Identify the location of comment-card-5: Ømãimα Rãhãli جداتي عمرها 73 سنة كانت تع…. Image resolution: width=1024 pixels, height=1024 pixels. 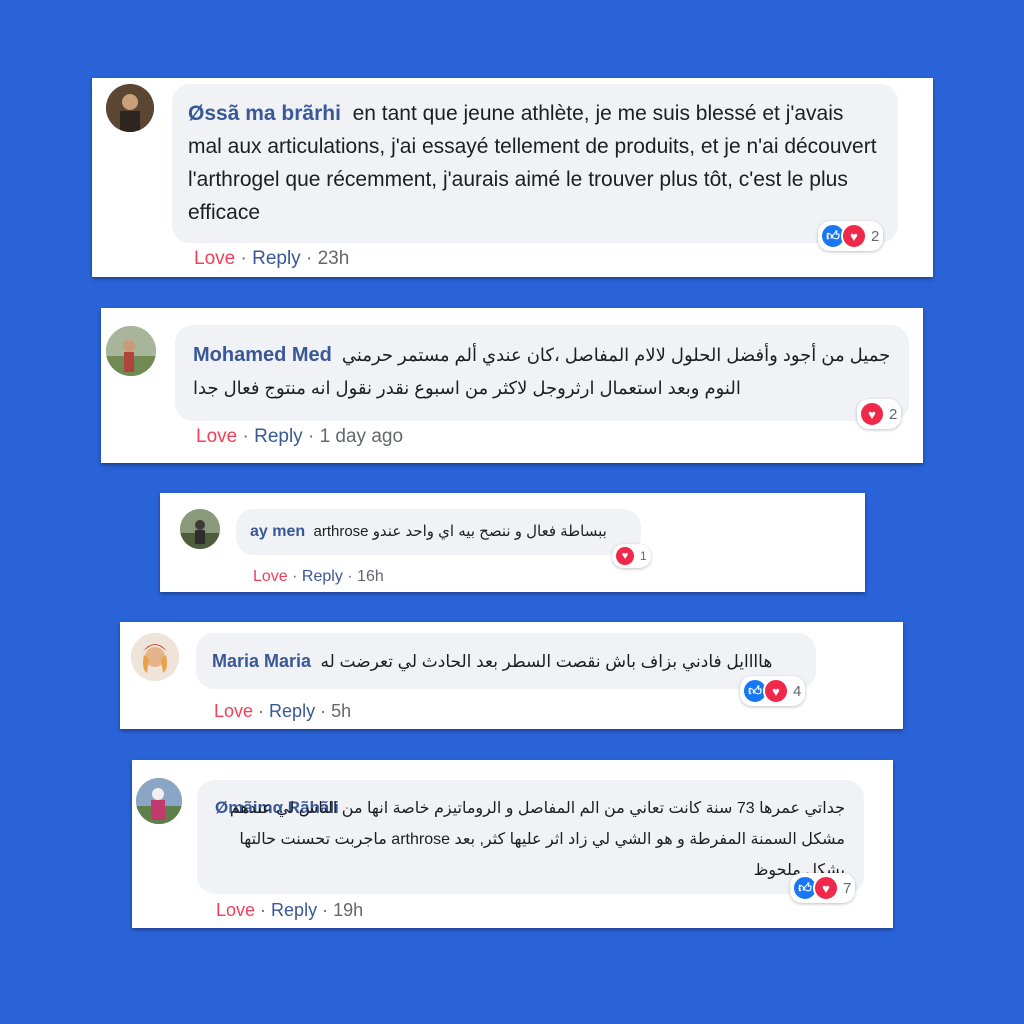
(512, 844).